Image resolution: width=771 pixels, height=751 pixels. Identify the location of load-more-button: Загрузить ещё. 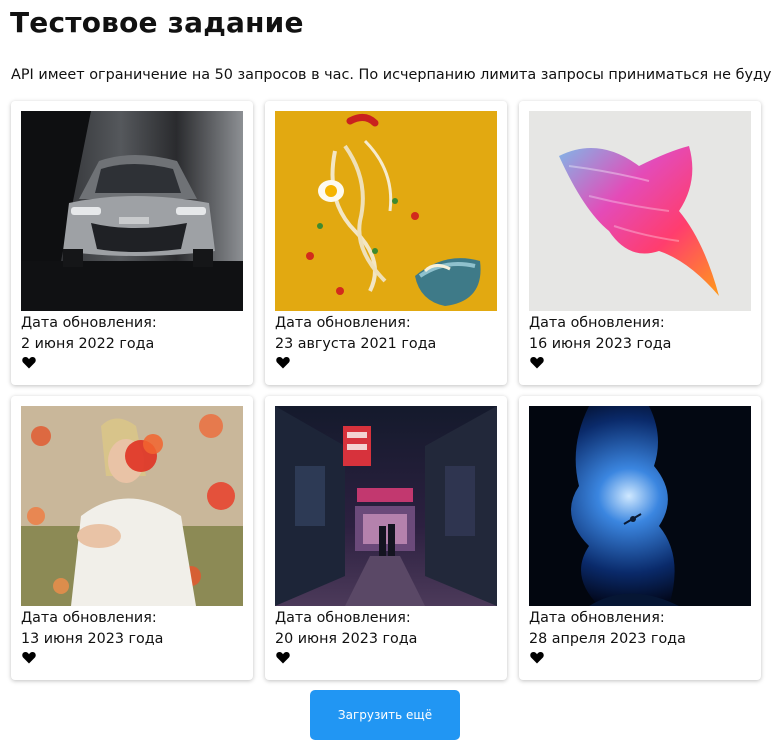
(385, 715).